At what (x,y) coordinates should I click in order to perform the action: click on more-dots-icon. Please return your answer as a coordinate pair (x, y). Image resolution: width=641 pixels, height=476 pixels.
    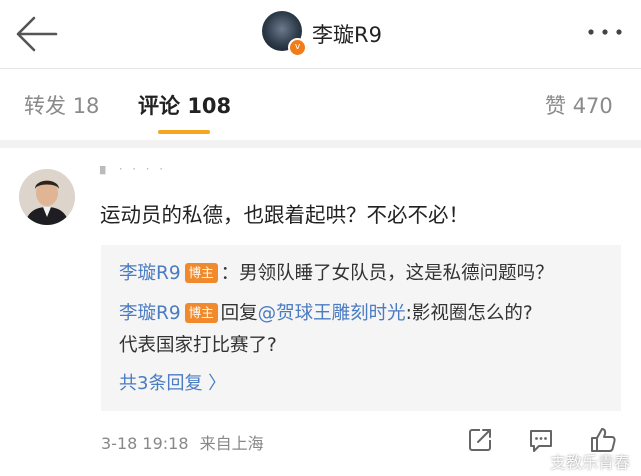
    Looking at the image, I should click on (605, 32).